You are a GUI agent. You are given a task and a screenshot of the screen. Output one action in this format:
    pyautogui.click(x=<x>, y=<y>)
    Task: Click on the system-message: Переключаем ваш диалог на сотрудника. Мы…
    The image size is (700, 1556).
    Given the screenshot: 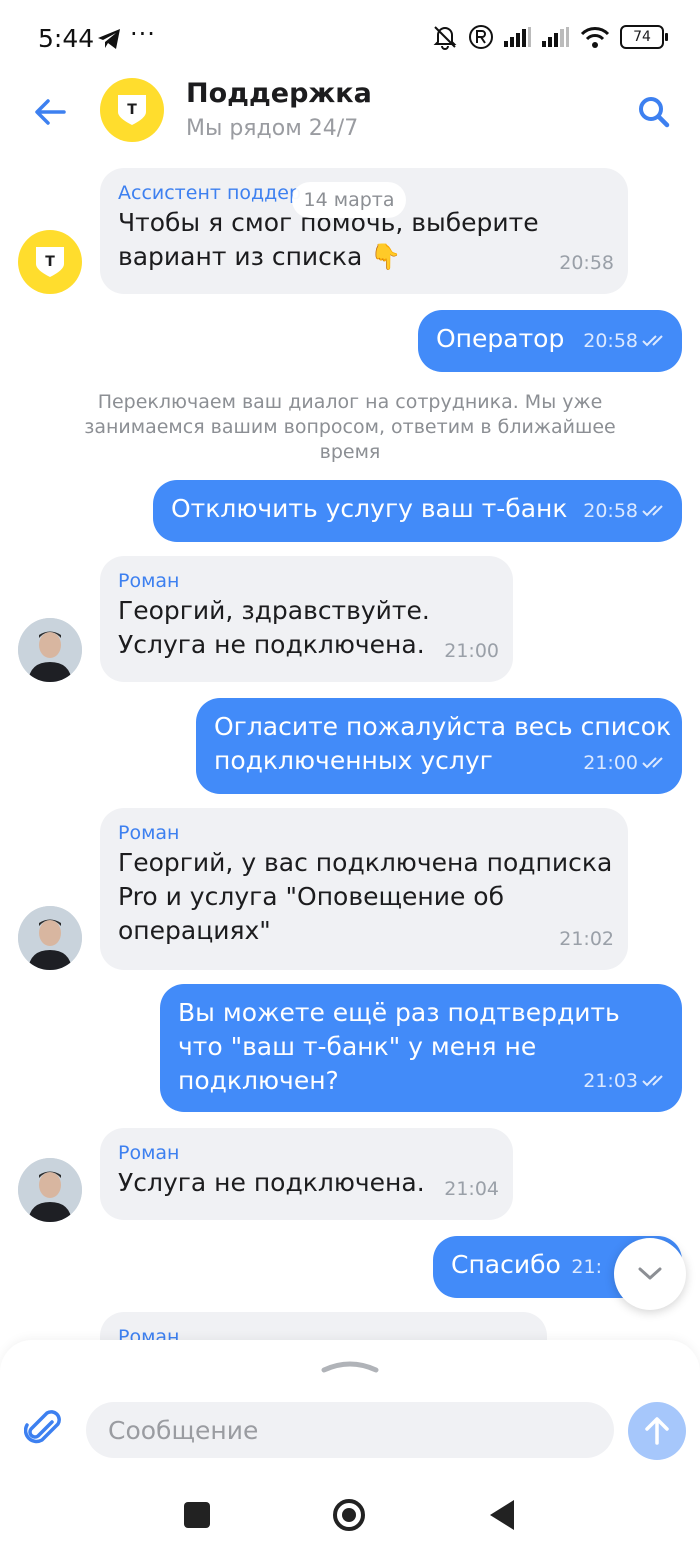 What is the action you would take?
    pyautogui.click(x=350, y=427)
    